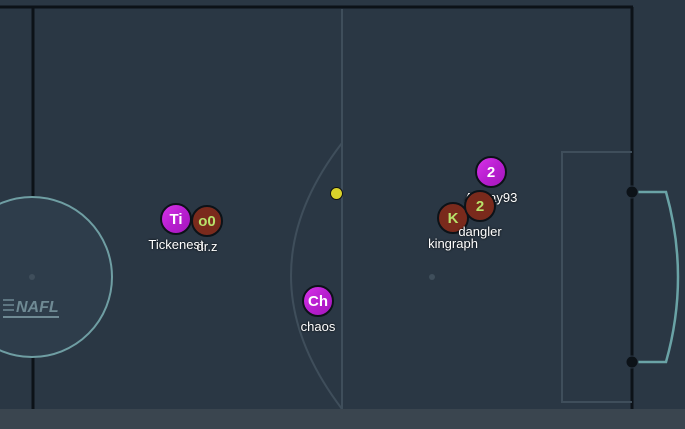 This screenshot has width=685, height=429. Describe the element at coordinates (32, 277) in the screenshot. I see `center-spot` at that location.